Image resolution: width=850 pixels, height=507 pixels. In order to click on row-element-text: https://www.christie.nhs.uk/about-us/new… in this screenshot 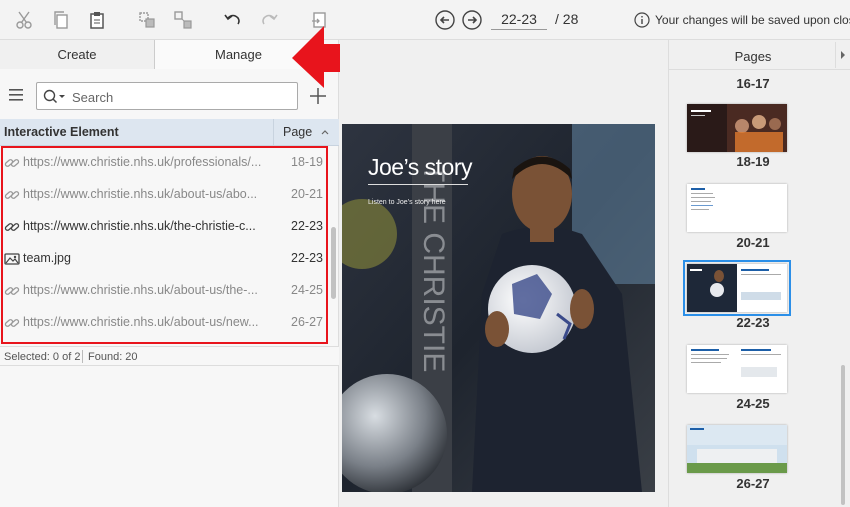, I will do `click(141, 322)`.